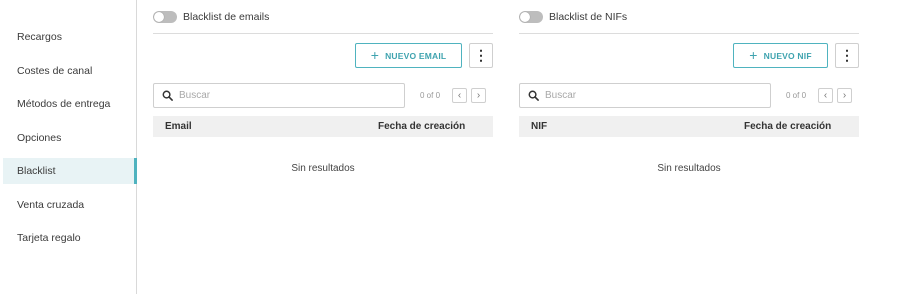 This screenshot has height=294, width=902. I want to click on sidebar-item-opciones: Opciones, so click(69, 138).